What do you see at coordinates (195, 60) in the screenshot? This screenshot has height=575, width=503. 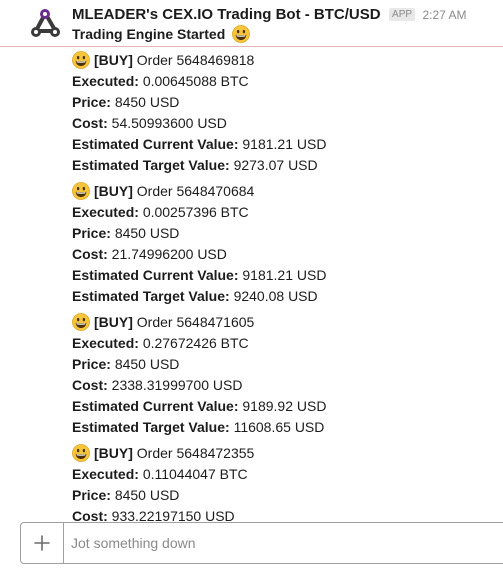 I see `order-id: Order 5648469818` at bounding box center [195, 60].